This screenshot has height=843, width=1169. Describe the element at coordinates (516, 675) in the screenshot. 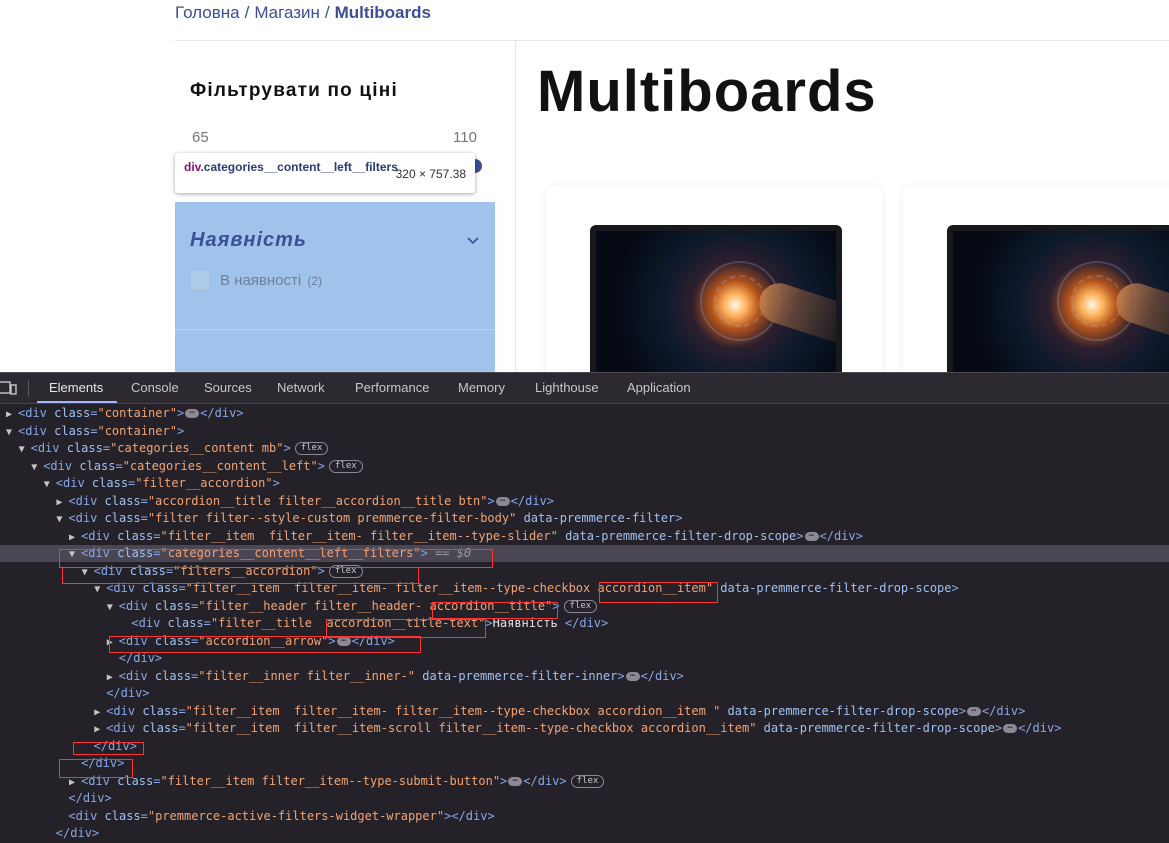

I see `dom-token: data-premmerce-filter-inner` at that location.